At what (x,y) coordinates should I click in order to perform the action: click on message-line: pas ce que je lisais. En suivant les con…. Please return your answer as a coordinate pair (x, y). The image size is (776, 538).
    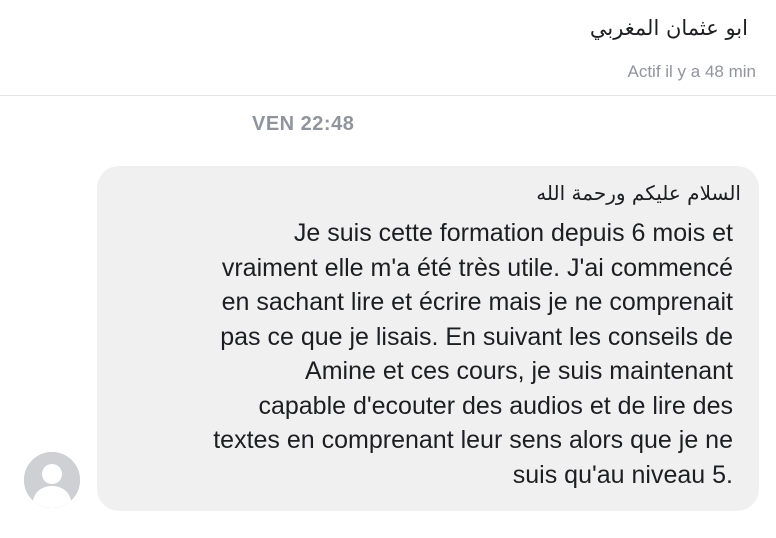
    Looking at the image, I should click on (476, 336).